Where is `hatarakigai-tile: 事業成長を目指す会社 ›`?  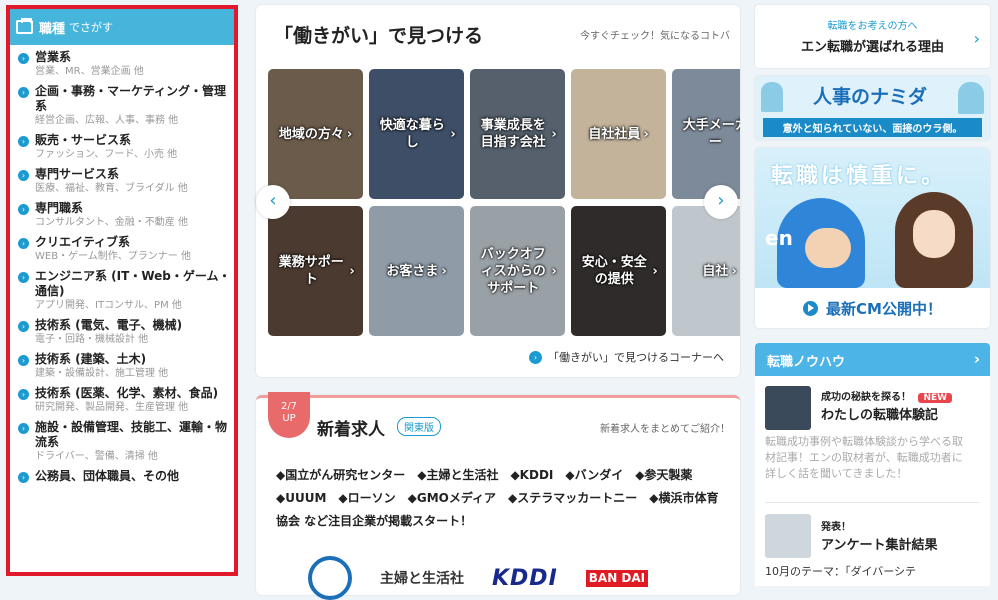
hatarakigai-tile: 事業成長を目指す会社 › is located at coordinates (517, 134).